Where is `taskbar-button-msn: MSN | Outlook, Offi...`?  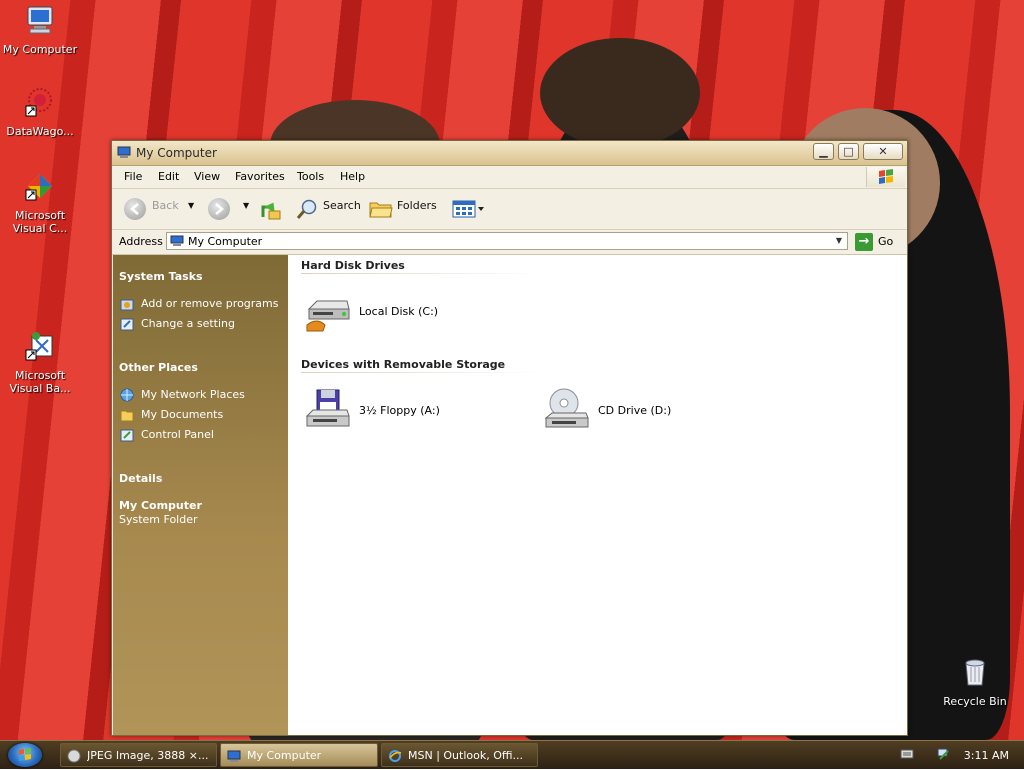 taskbar-button-msn: MSN | Outlook, Offi... is located at coordinates (459, 755).